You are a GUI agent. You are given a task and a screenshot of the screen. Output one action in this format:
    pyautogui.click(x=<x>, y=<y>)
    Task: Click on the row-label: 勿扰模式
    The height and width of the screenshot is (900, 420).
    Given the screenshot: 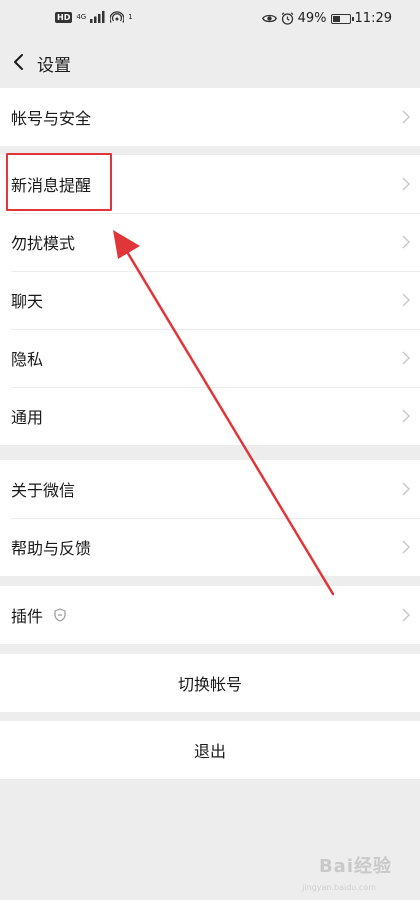 What is the action you would take?
    pyautogui.click(x=43, y=243)
    